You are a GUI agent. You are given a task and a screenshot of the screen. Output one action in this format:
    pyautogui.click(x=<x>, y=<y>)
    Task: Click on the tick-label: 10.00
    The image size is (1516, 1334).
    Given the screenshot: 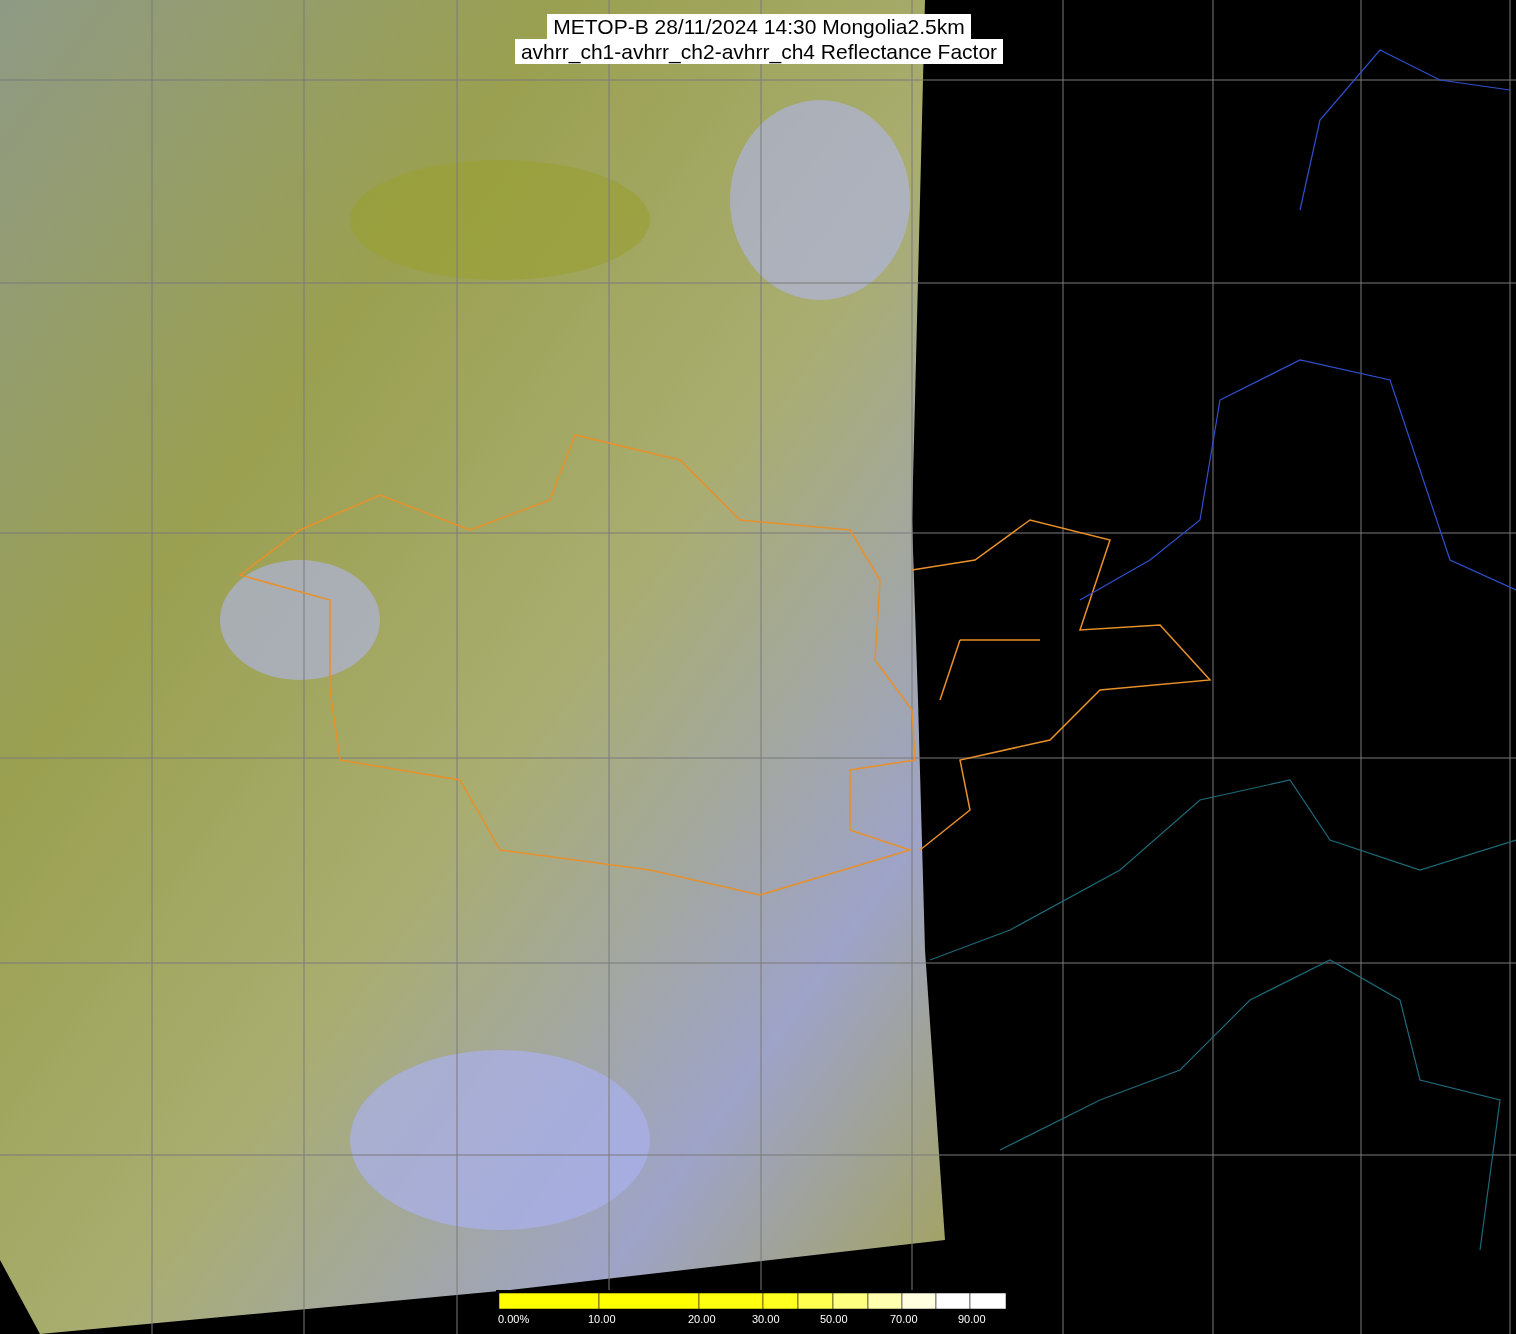 What is the action you would take?
    pyautogui.click(x=602, y=1319)
    